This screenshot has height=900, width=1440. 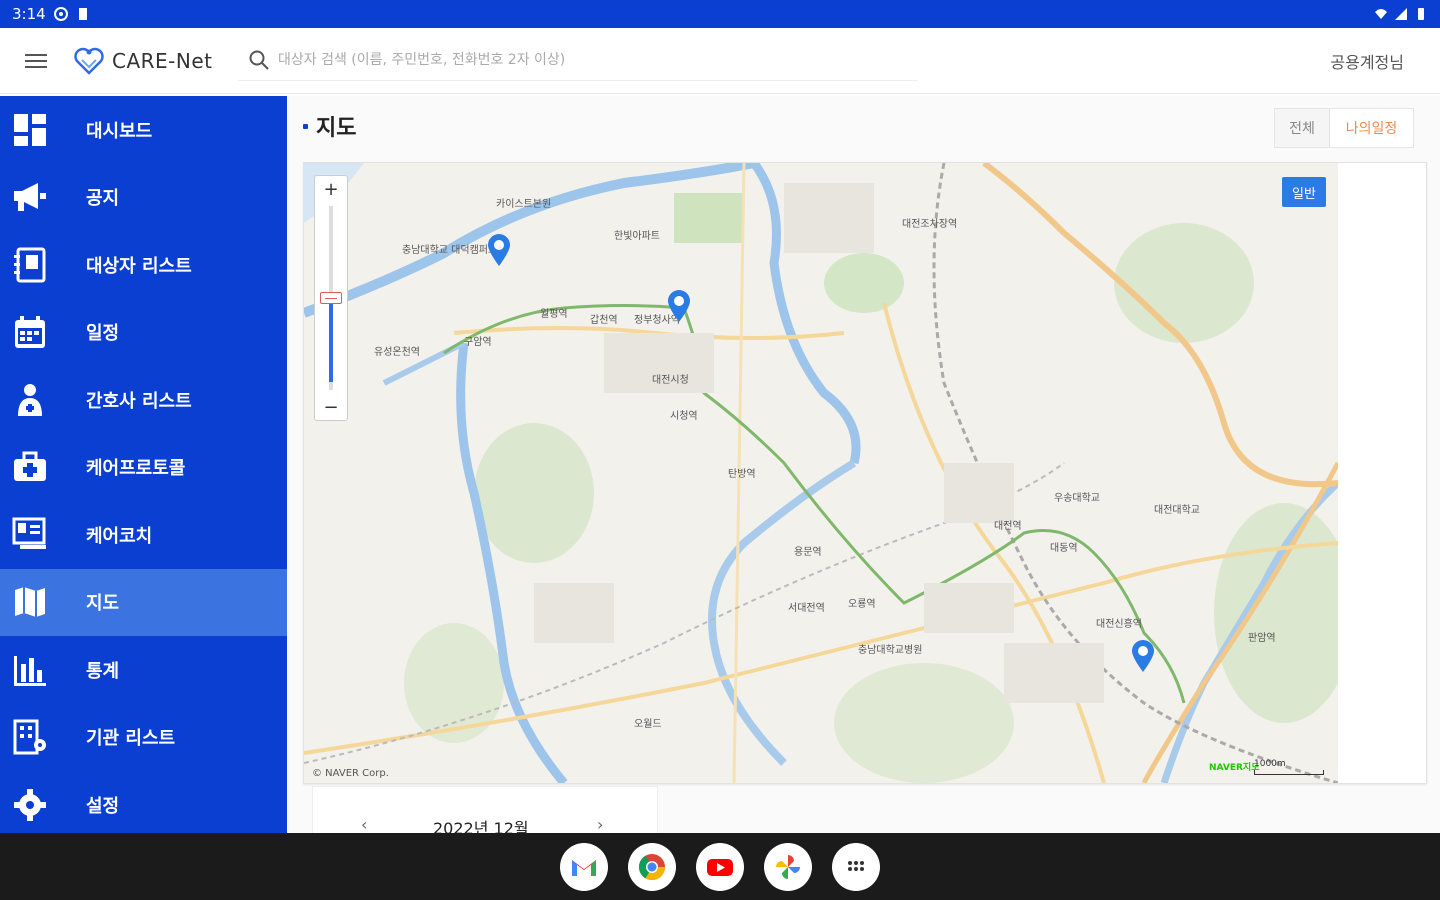 I want to click on wifi-icon, so click(x=1381, y=14).